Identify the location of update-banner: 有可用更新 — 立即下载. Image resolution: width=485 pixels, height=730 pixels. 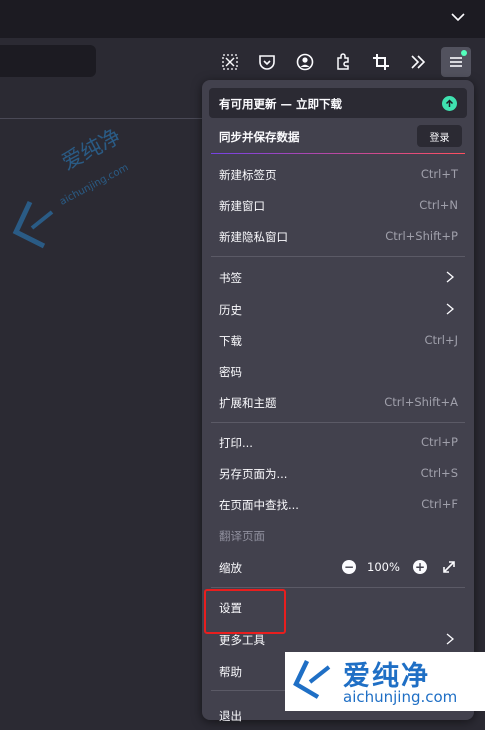
(338, 103).